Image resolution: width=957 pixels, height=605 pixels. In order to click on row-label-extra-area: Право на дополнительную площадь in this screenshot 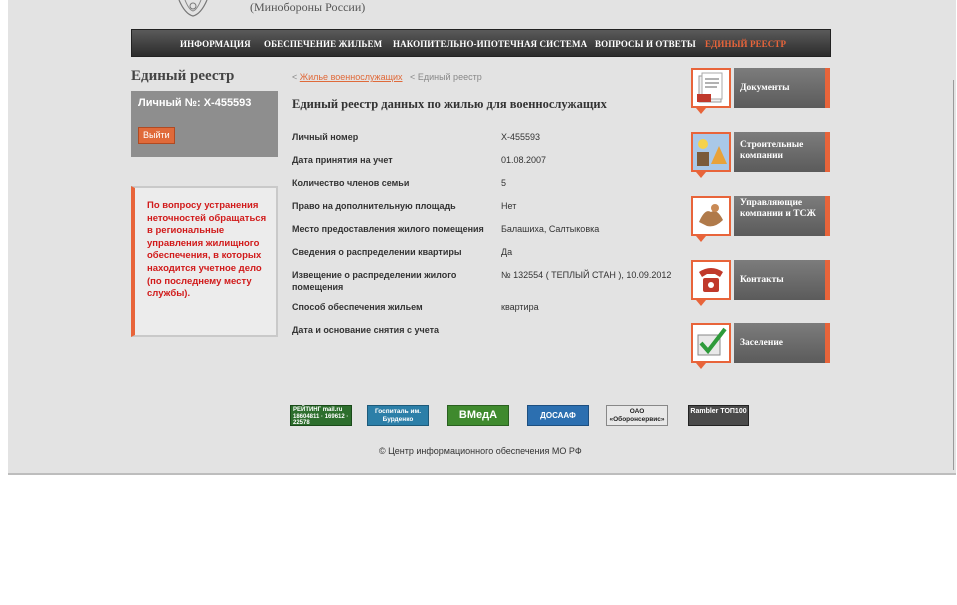, I will do `click(374, 206)`.